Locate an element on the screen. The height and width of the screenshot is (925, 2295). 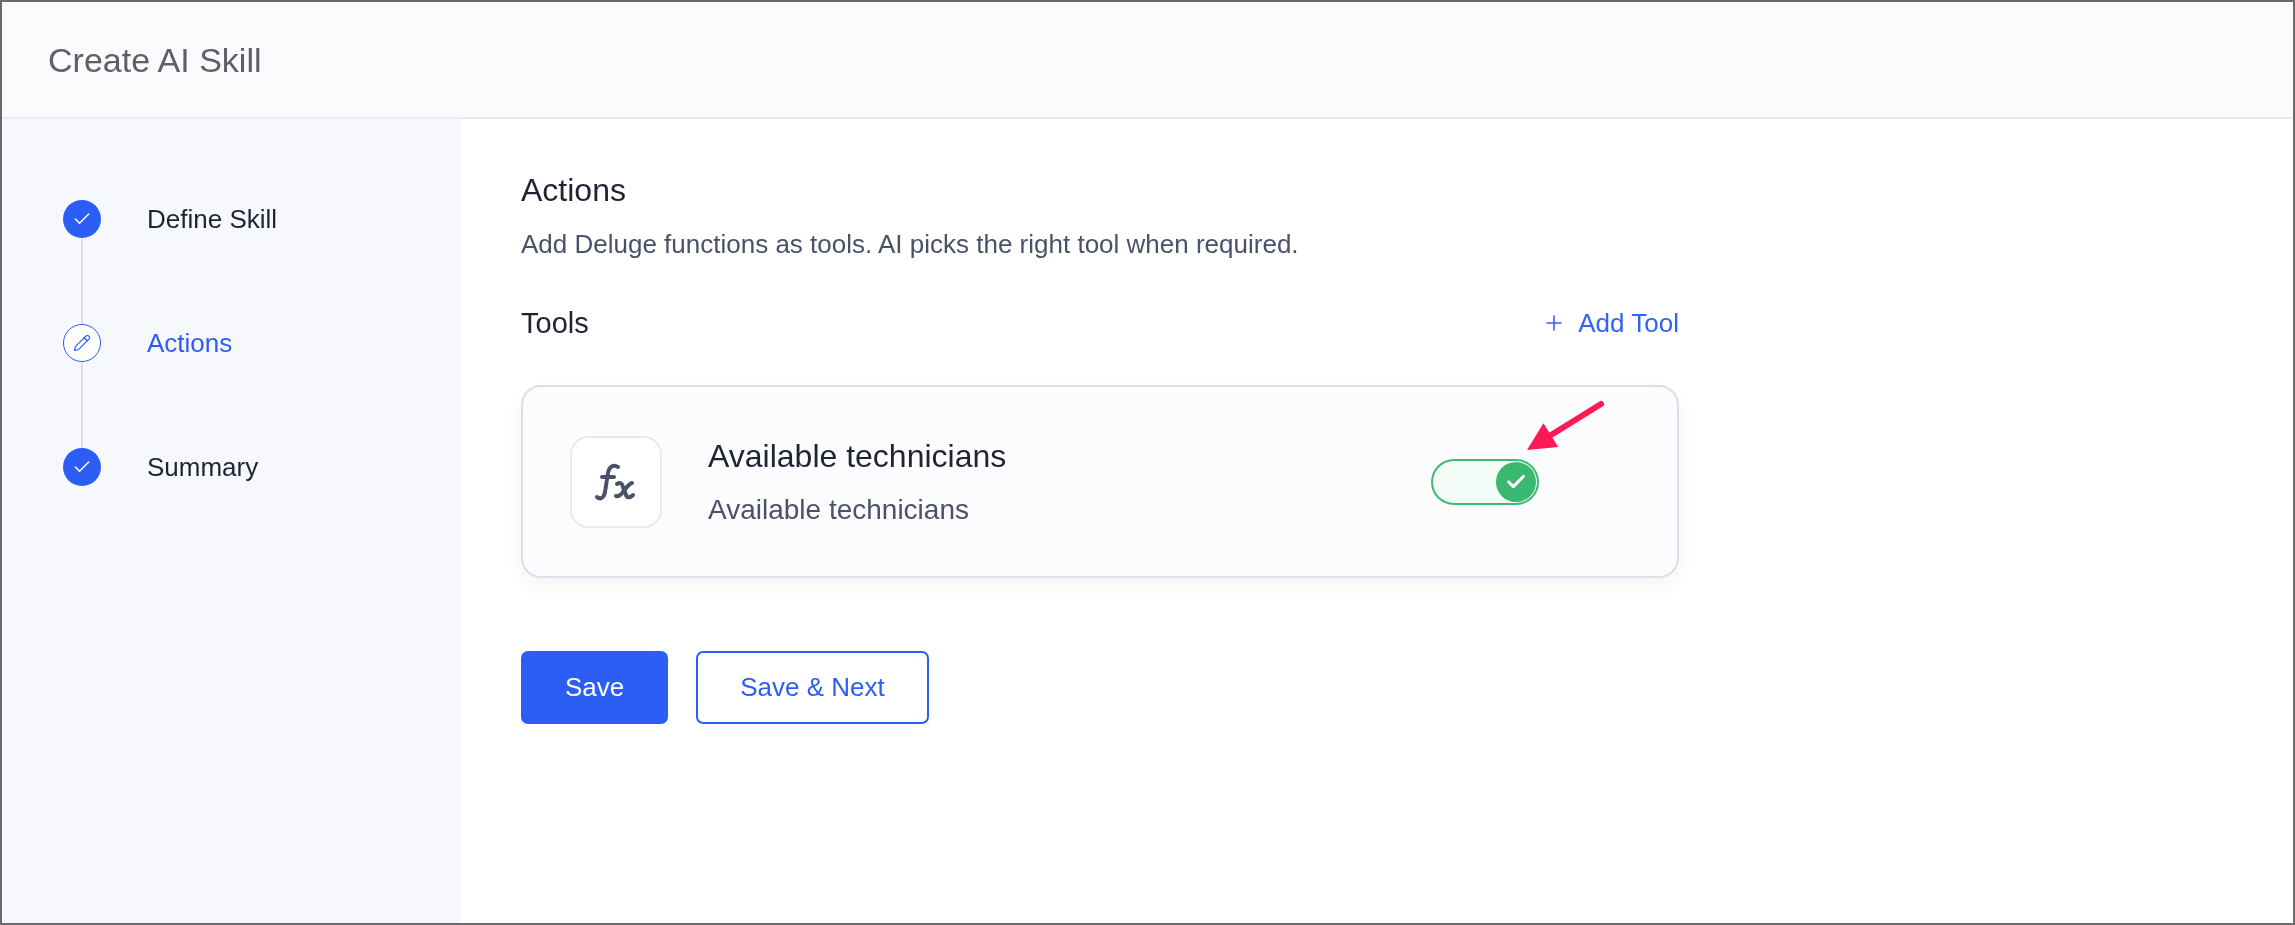
page-title: Create AI Skill is located at coordinates (155, 59).